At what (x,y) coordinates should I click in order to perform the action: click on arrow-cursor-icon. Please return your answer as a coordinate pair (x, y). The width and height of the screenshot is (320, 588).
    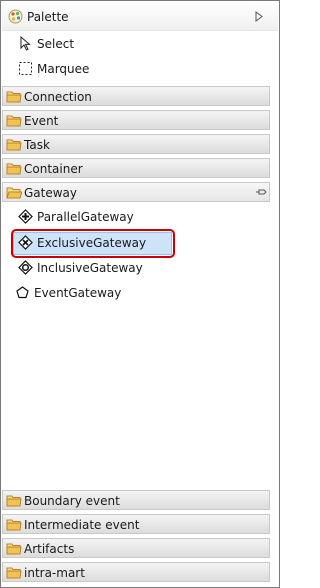
    Looking at the image, I should click on (25, 43).